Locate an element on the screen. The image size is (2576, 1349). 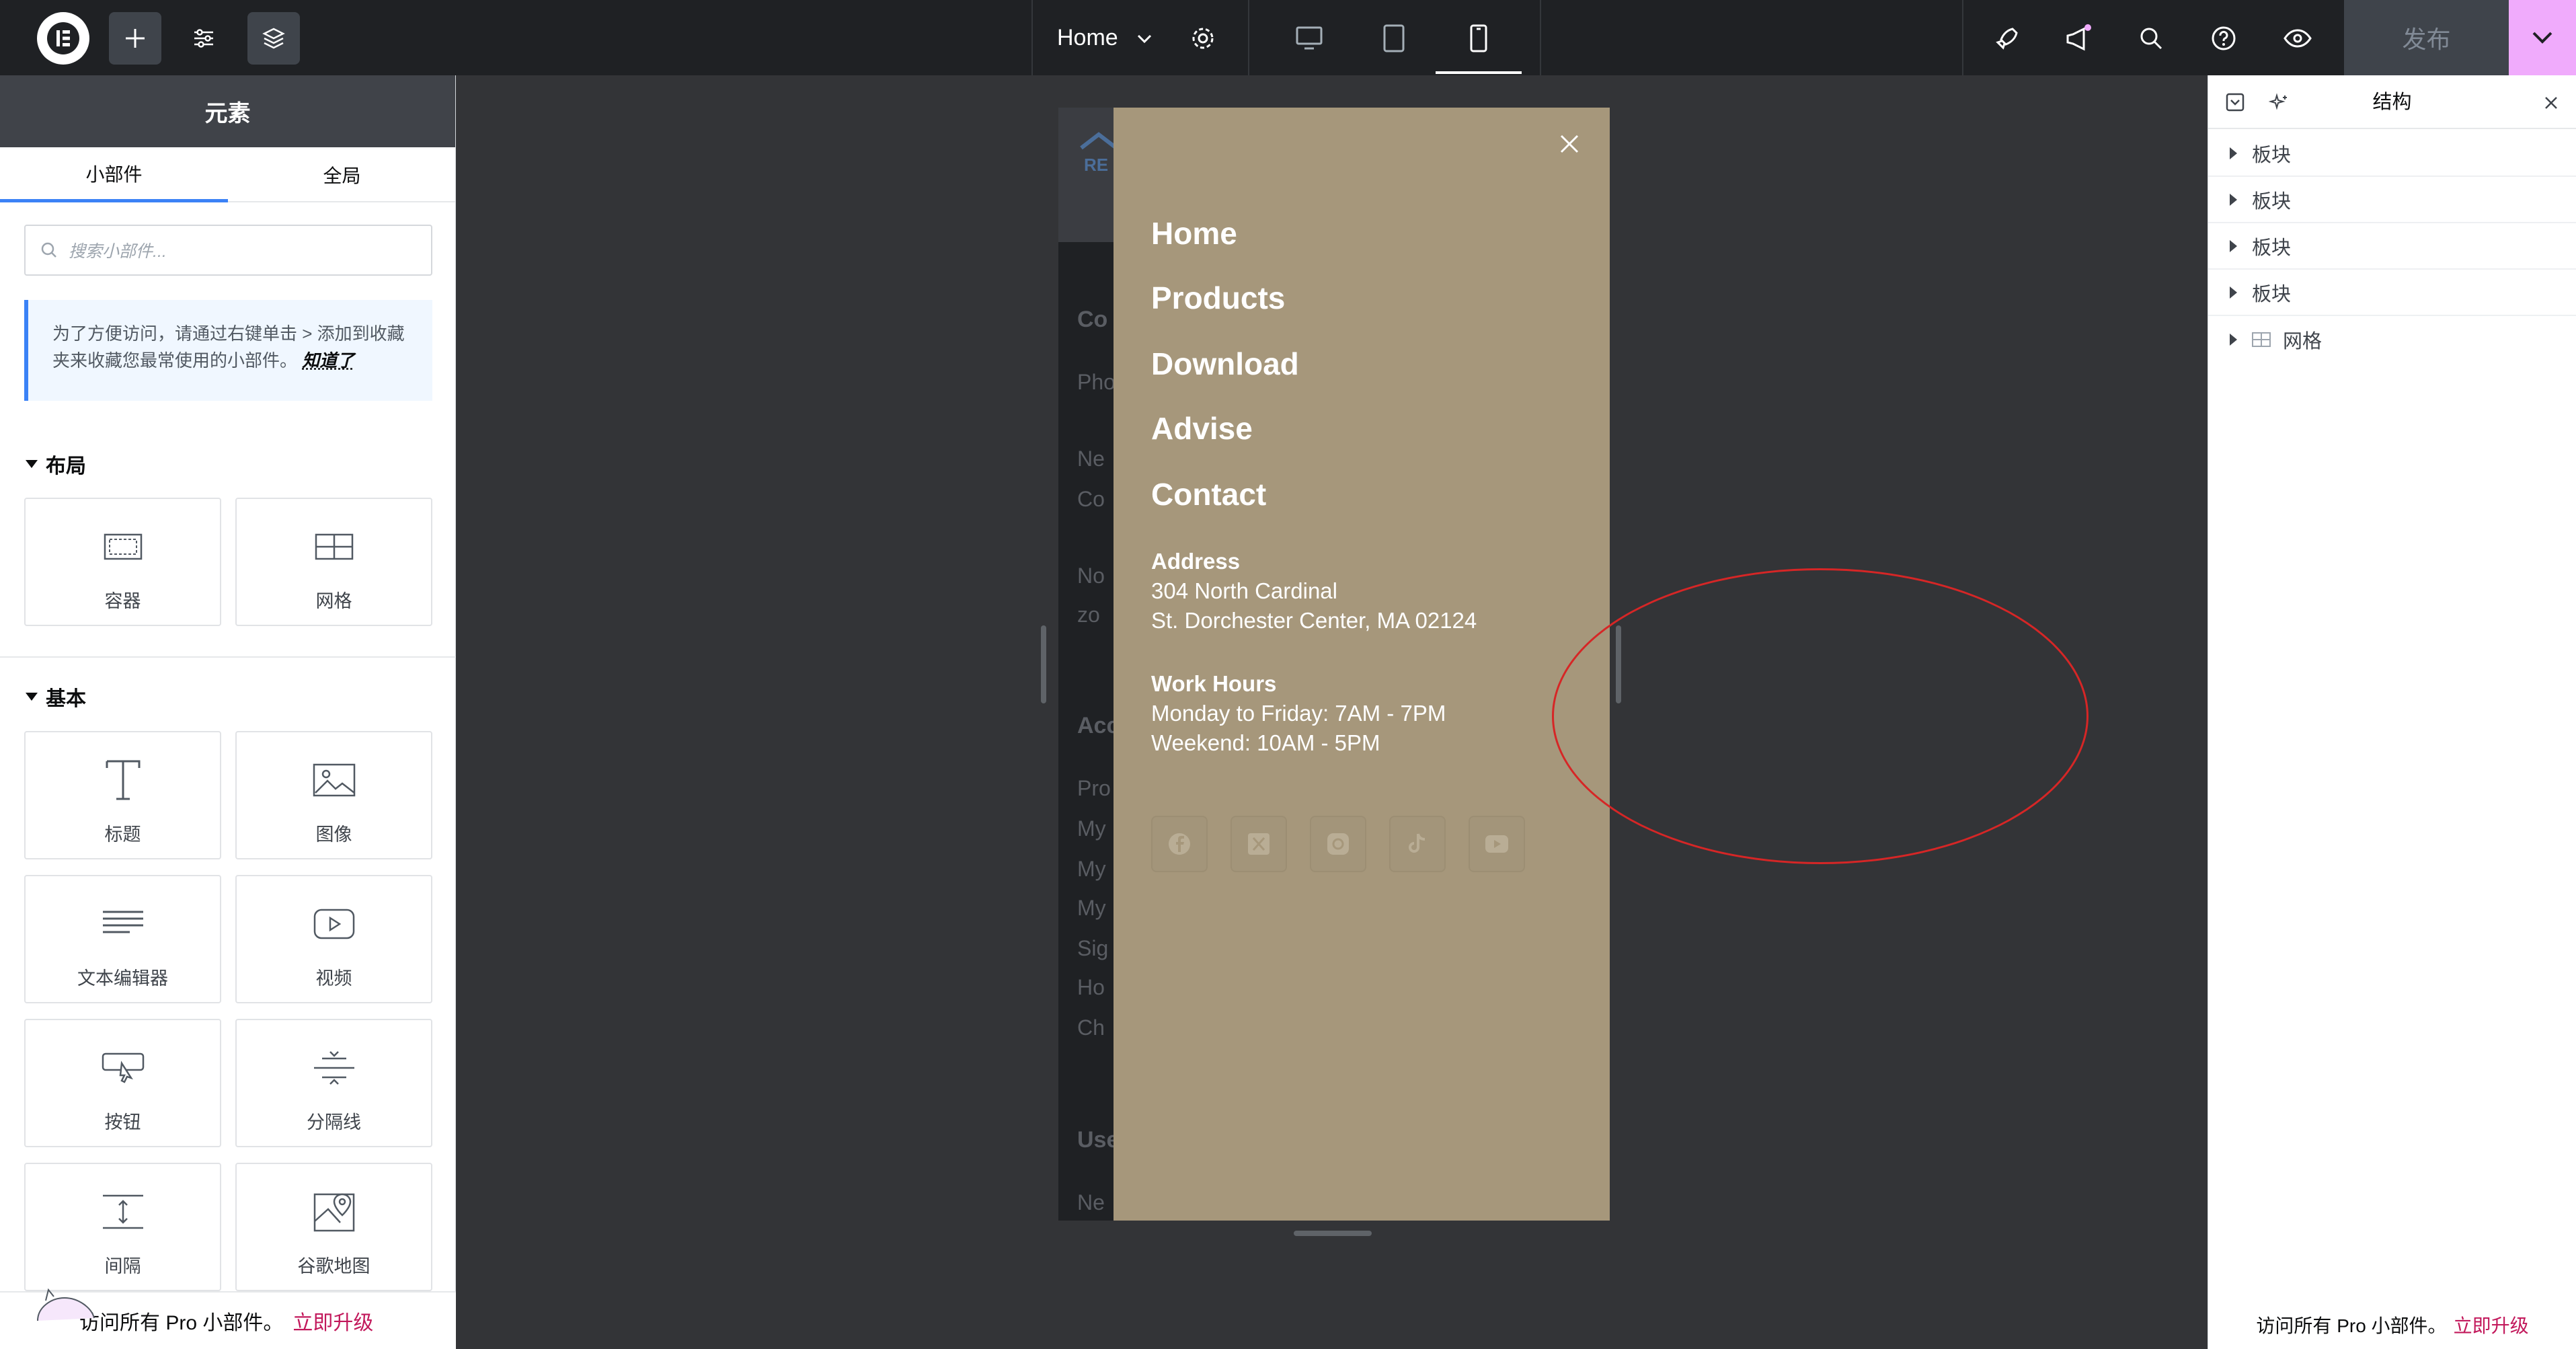
structure-panel: 结构 板块 板块 板块 板块 网格 访问所有 Pro 小部件。 立即升级 is located at coordinates (2392, 712).